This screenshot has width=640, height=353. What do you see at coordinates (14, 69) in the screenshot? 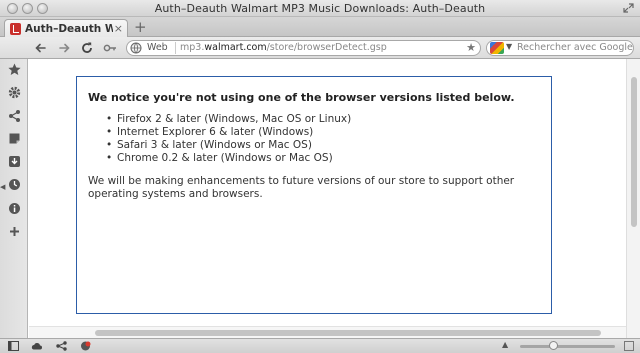
I see `star-icon` at bounding box center [14, 69].